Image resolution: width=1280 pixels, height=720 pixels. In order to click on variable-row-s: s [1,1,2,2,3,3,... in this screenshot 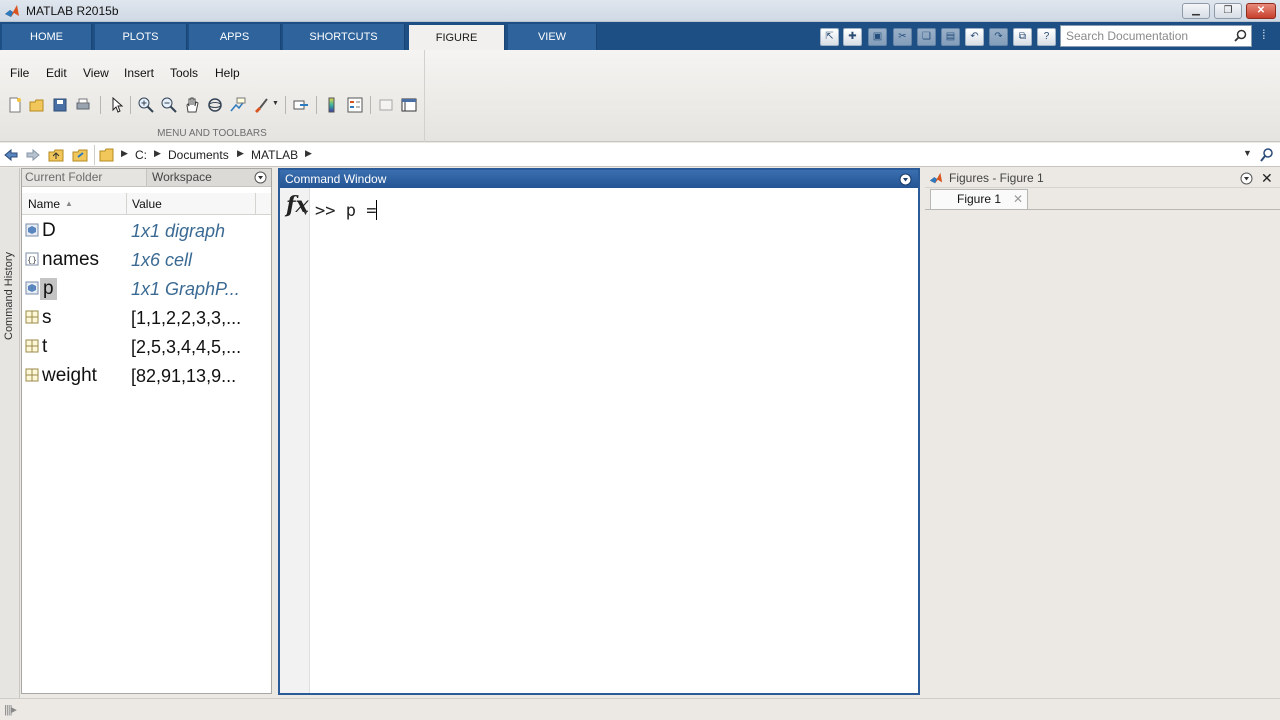, I will do `click(146, 318)`.